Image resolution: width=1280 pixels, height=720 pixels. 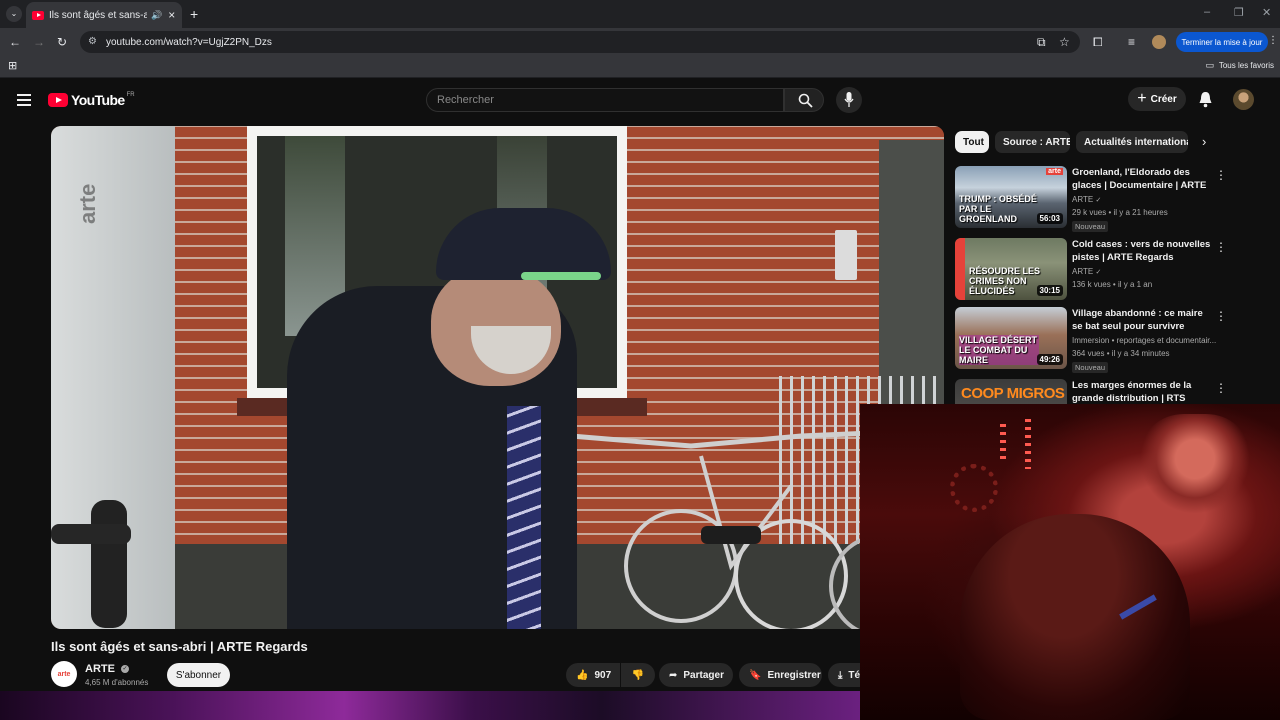 I want to click on profile-avatar, so click(x=1159, y=42).